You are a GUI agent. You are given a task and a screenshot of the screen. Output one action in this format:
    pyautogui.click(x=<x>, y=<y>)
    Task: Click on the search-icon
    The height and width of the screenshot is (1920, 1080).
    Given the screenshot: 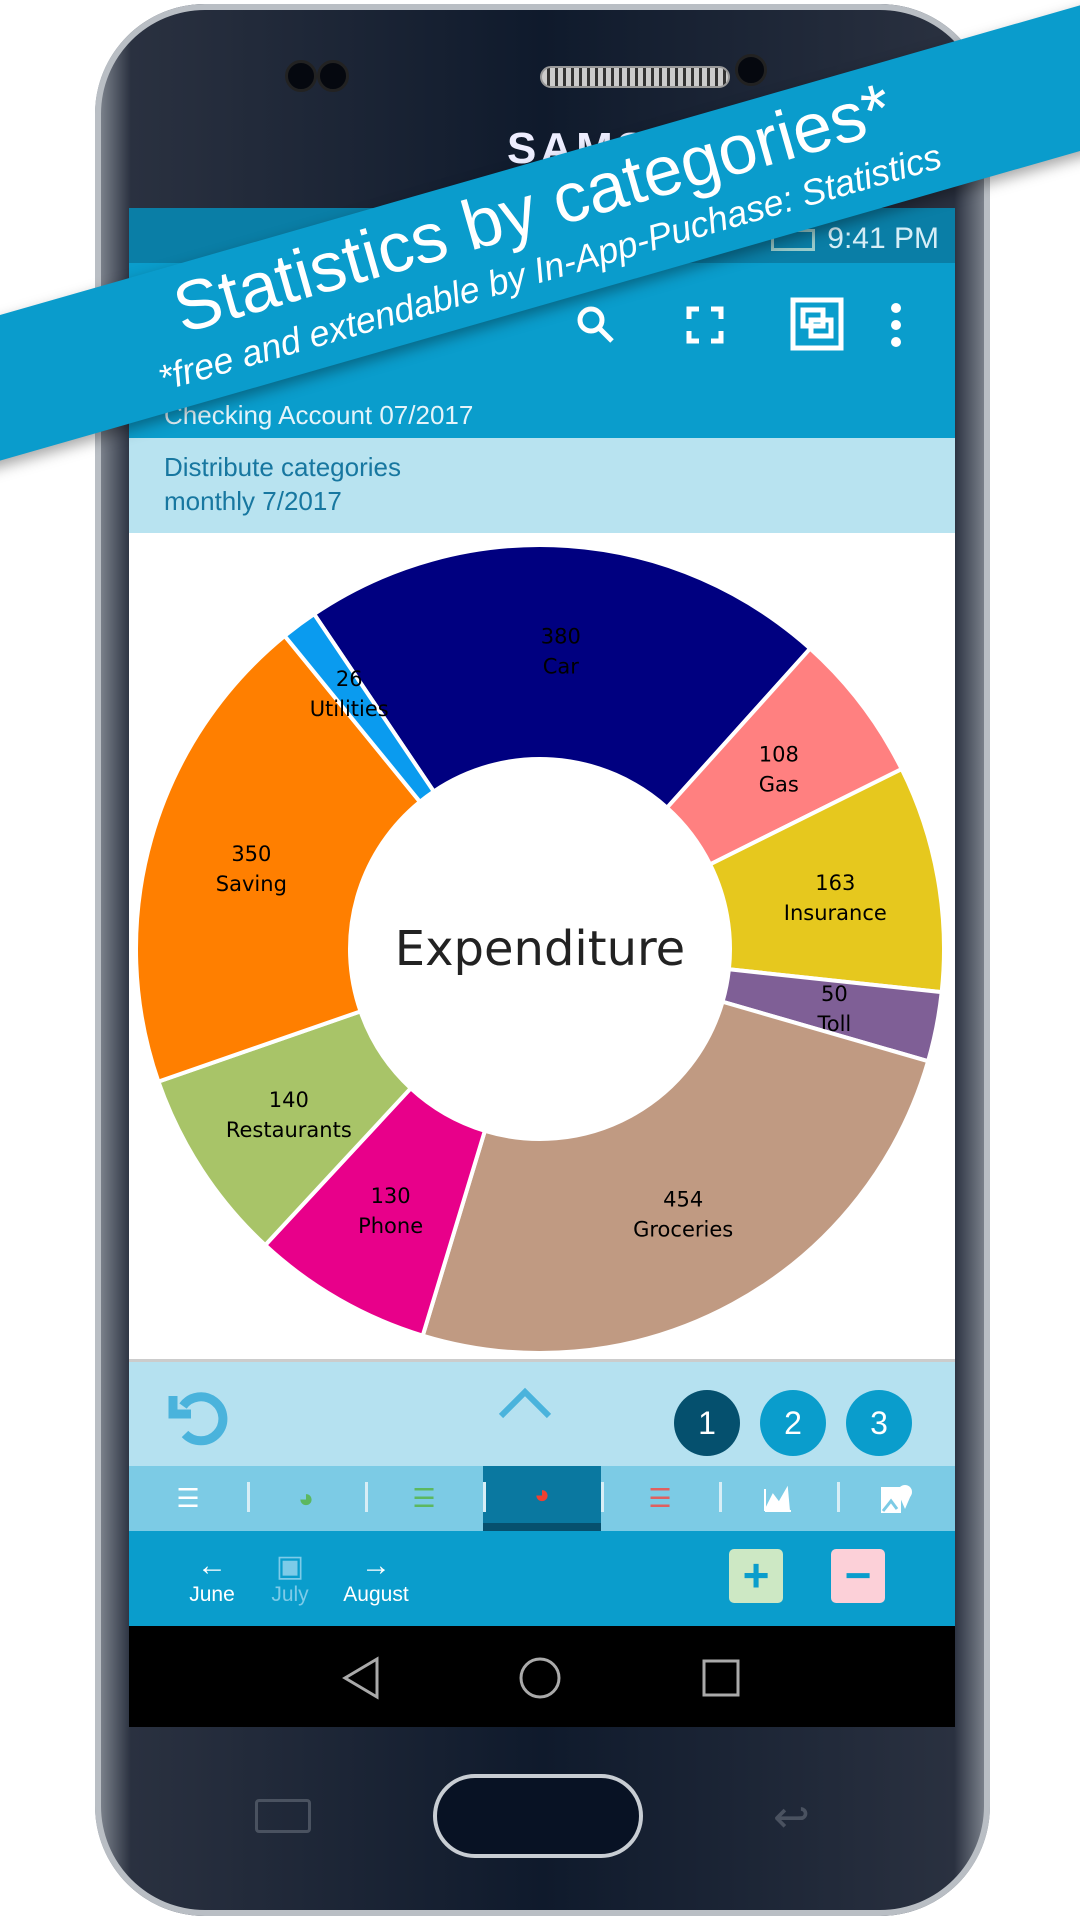 What is the action you would take?
    pyautogui.click(x=596, y=325)
    